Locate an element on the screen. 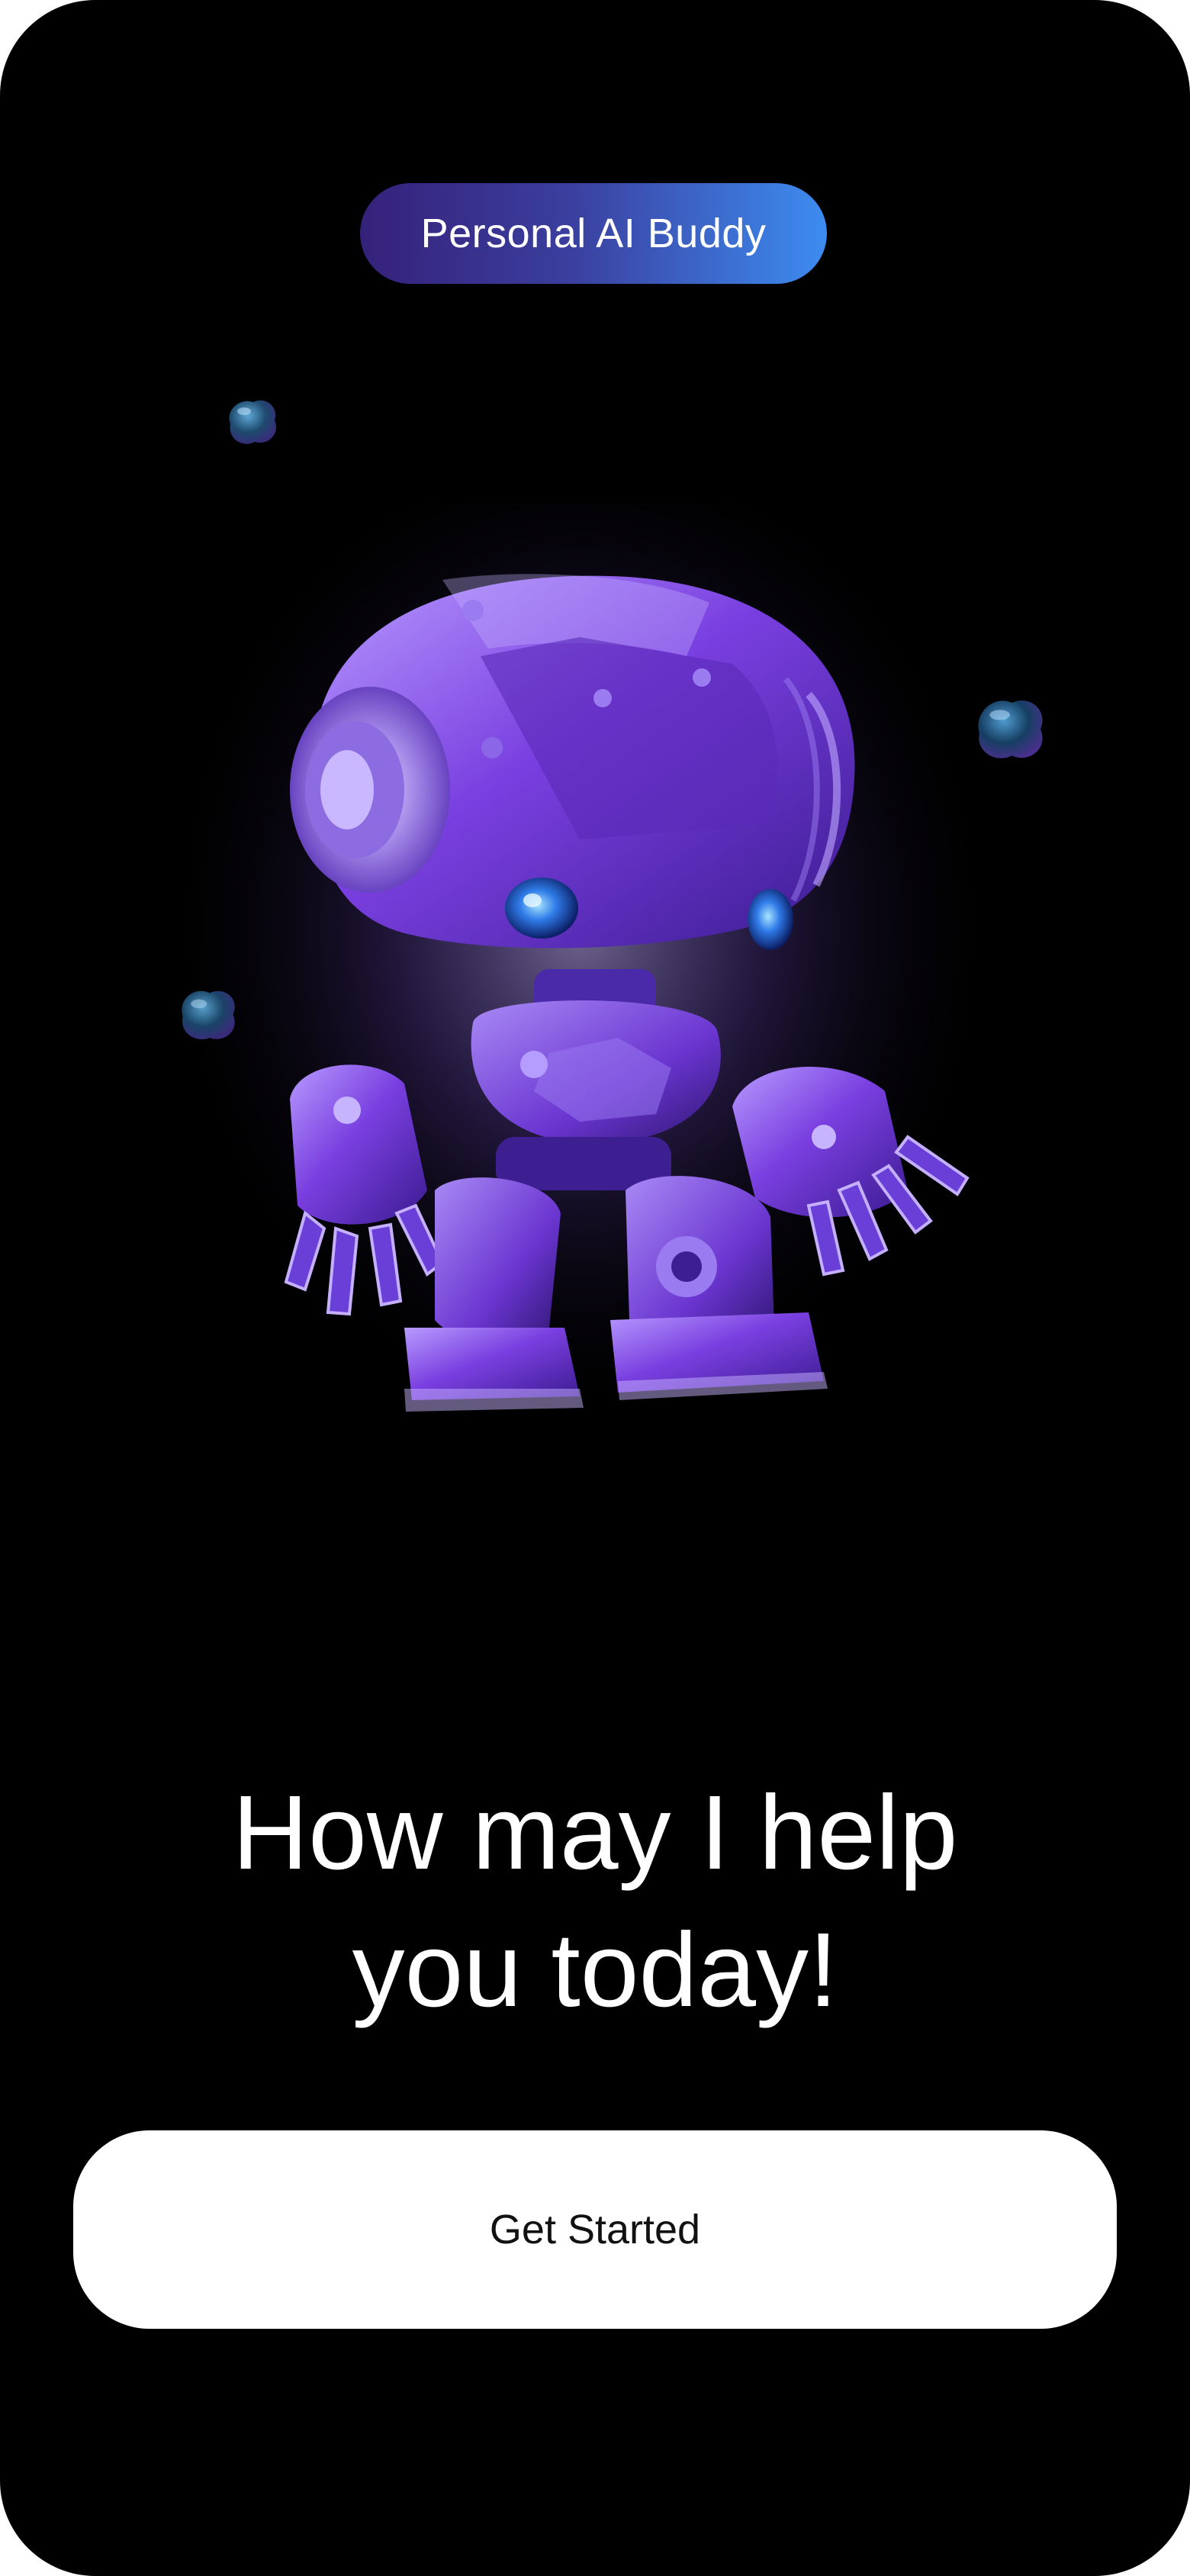 Image resolution: width=1190 pixels, height=2576 pixels. headline-line-2: you today! is located at coordinates (595, 1970).